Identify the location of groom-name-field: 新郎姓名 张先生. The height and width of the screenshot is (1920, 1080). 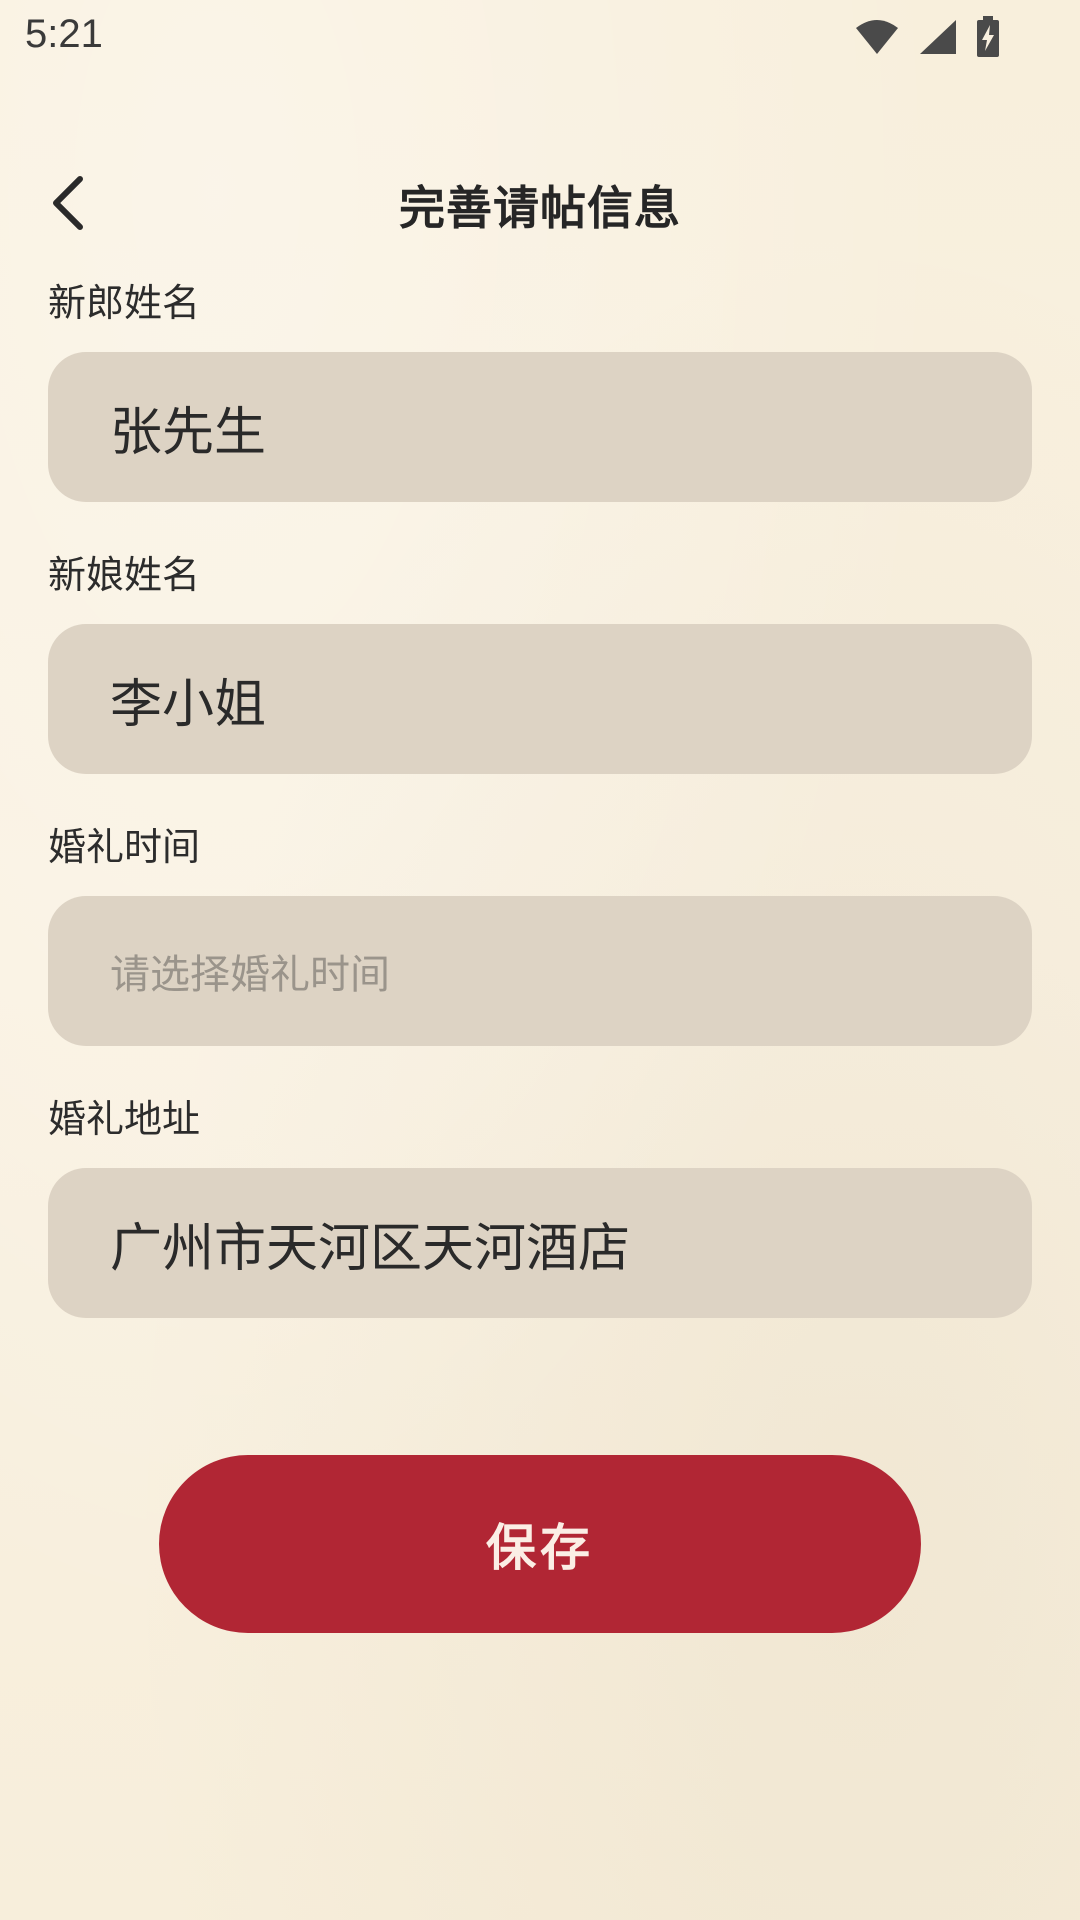
(540, 386).